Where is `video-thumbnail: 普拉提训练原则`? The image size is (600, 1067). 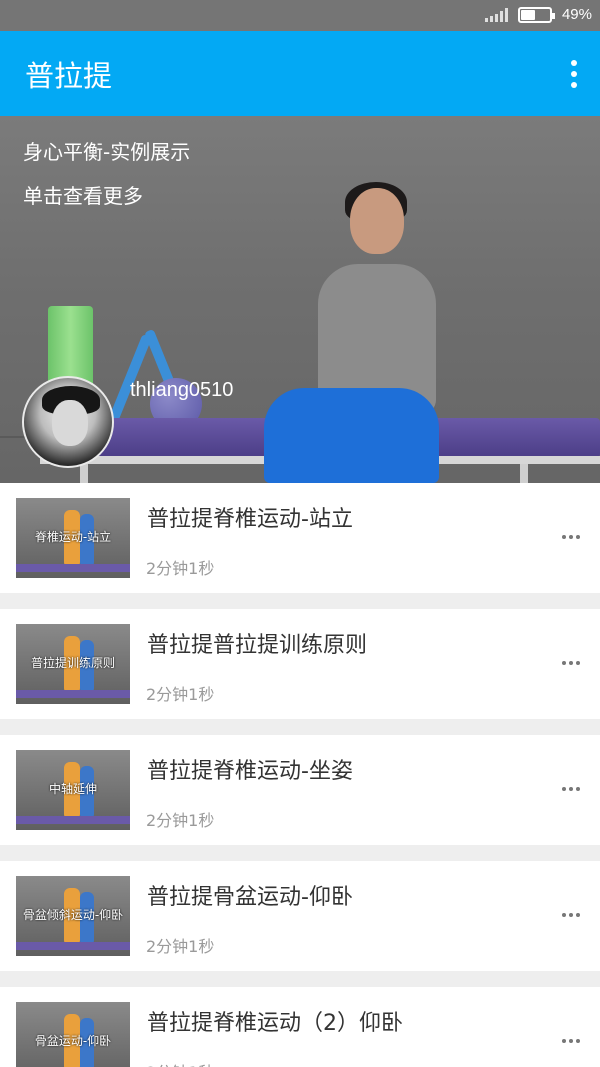
video-thumbnail: 普拉提训练原则 is located at coordinates (73, 664).